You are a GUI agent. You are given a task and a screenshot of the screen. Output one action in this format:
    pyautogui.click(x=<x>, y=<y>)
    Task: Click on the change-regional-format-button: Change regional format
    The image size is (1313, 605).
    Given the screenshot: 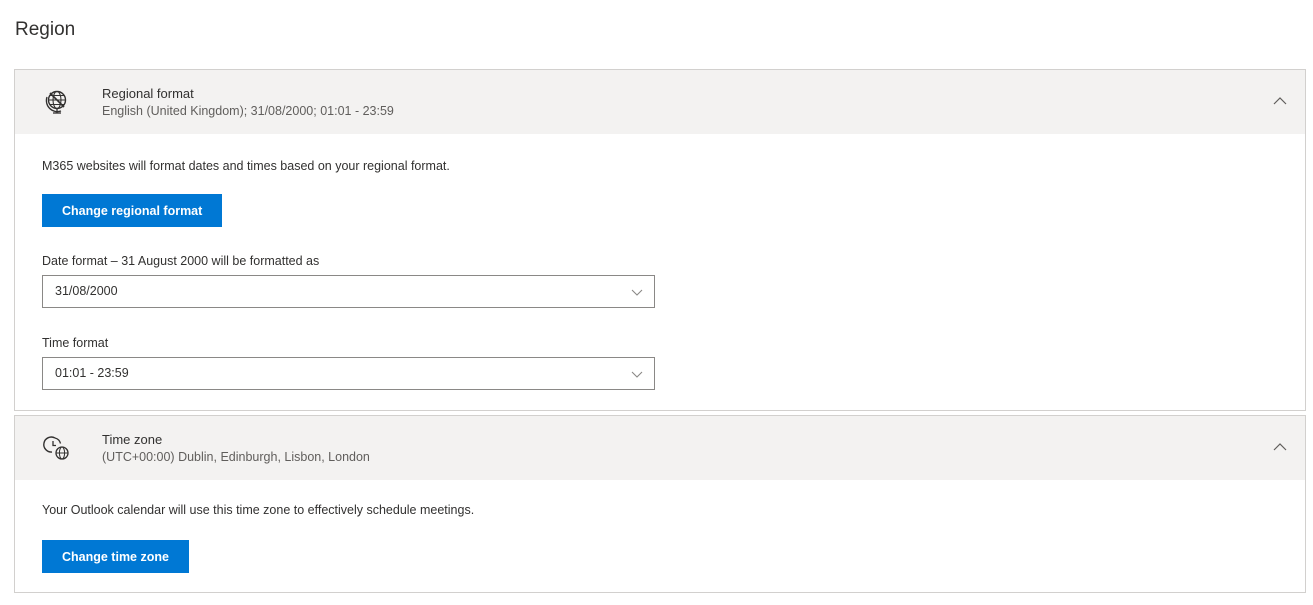 What is the action you would take?
    pyautogui.click(x=132, y=210)
    